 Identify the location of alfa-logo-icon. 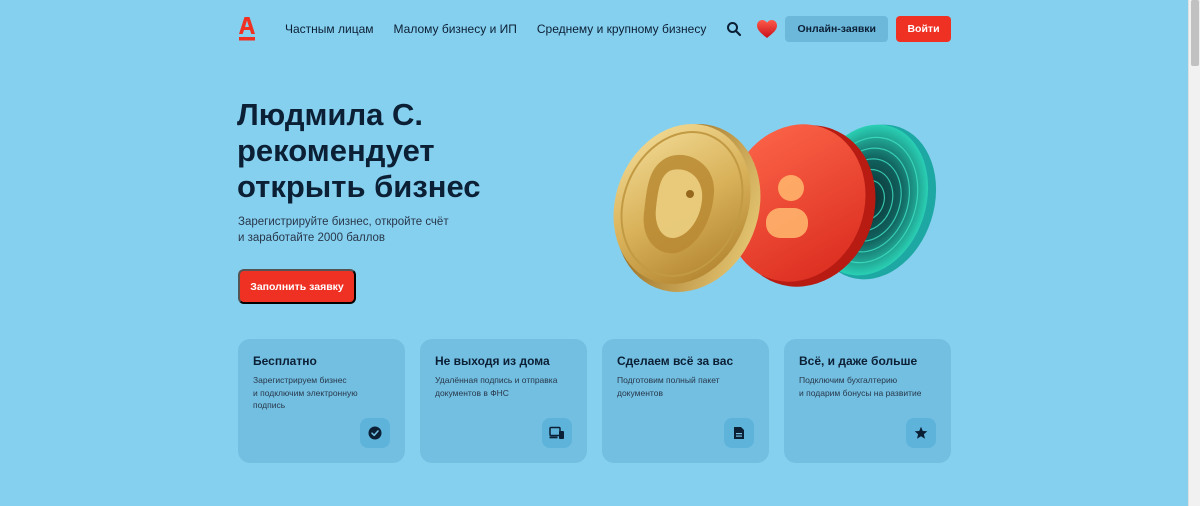
(247, 29).